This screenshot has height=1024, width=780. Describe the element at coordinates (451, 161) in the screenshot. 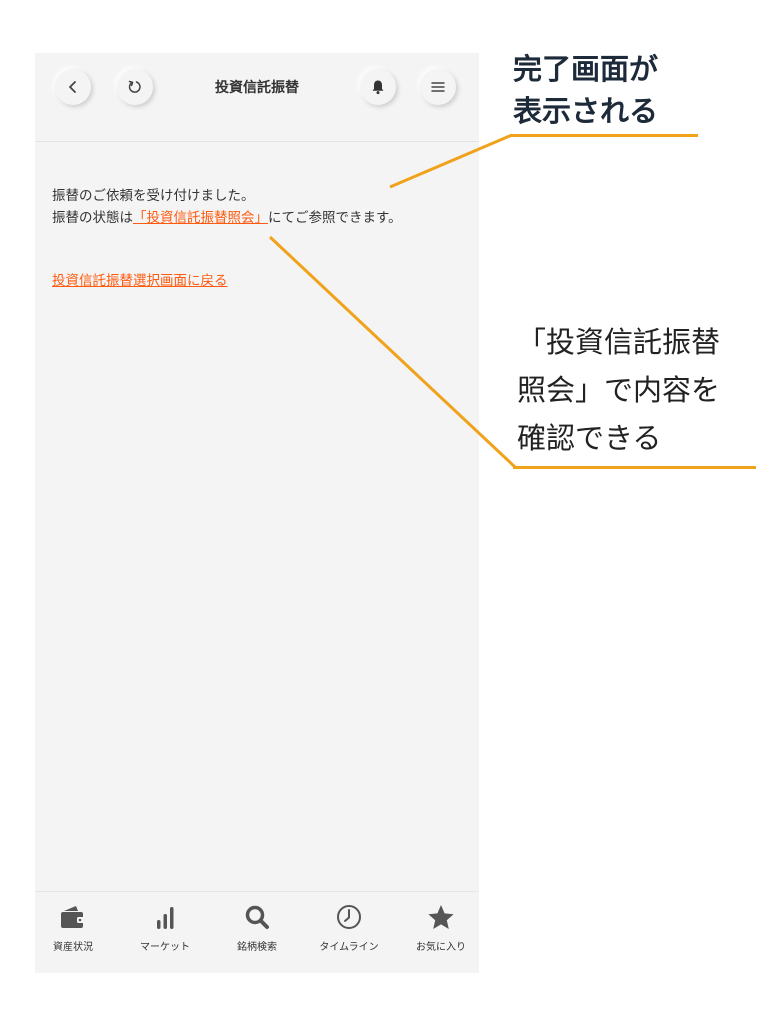

I see `connector-line-top` at that location.